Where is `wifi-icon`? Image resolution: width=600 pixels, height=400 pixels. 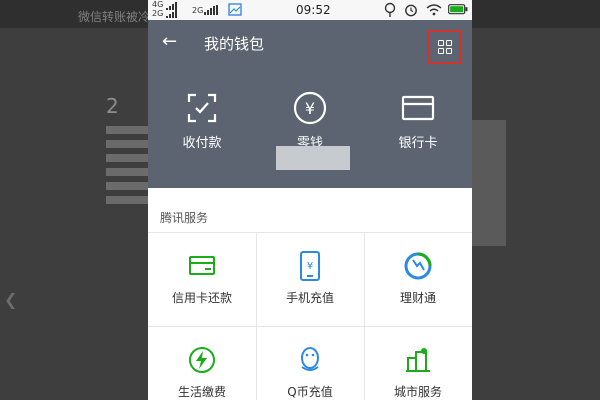
wifi-icon is located at coordinates (434, 10).